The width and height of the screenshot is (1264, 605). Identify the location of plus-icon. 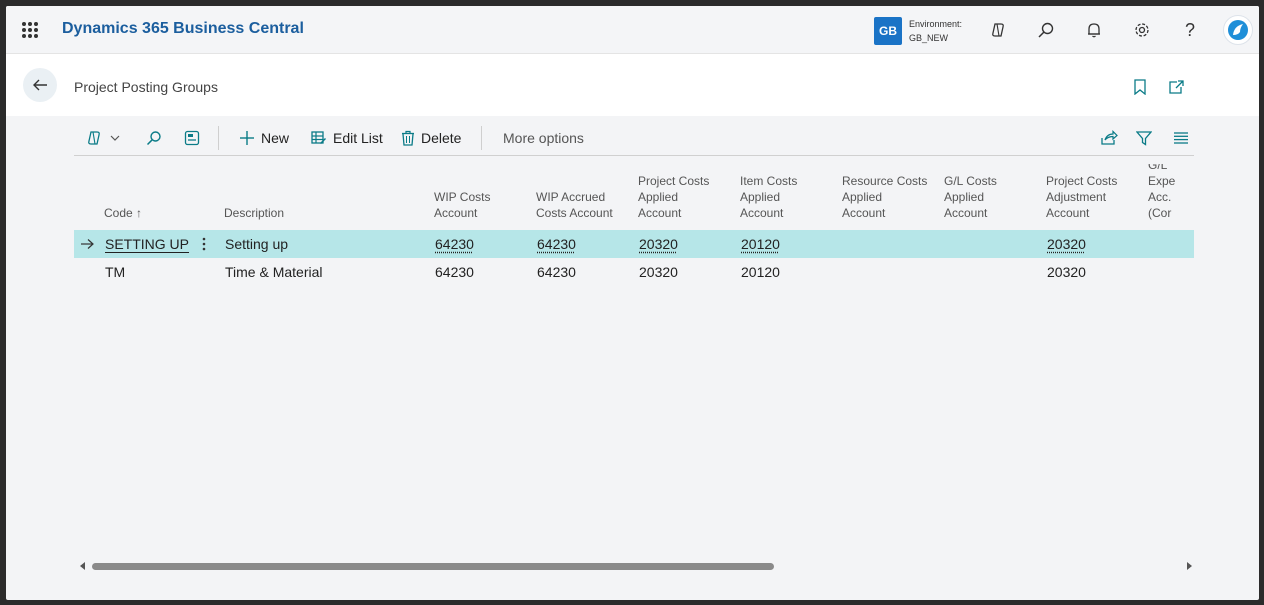
(247, 138).